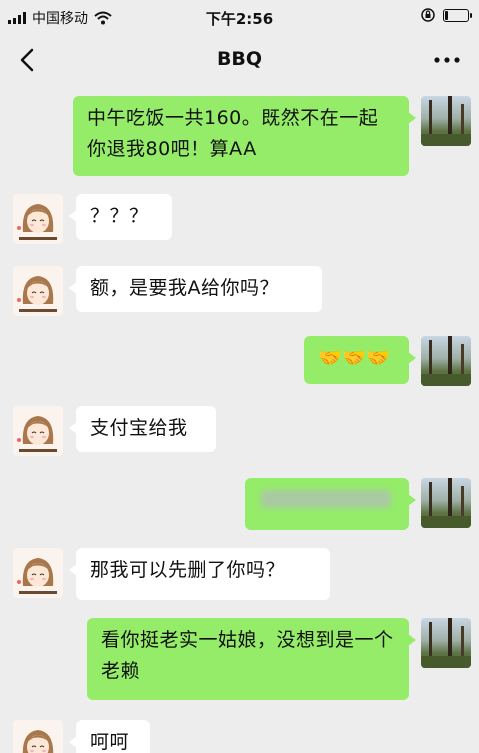 This screenshot has height=753, width=479. I want to click on message-text: 呵呵, so click(110, 742).